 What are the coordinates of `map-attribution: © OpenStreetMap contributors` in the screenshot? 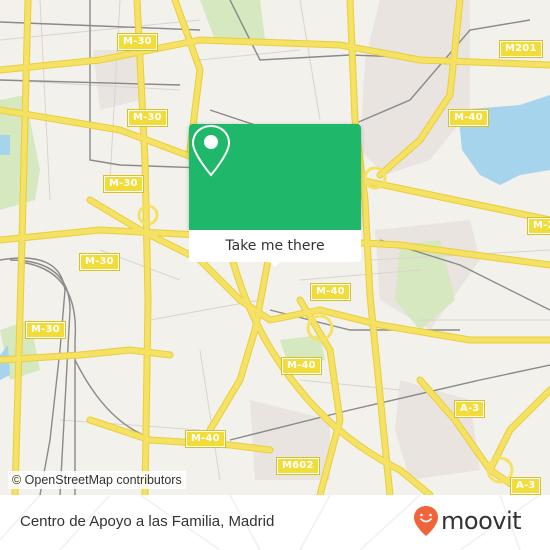 It's located at (97, 480).